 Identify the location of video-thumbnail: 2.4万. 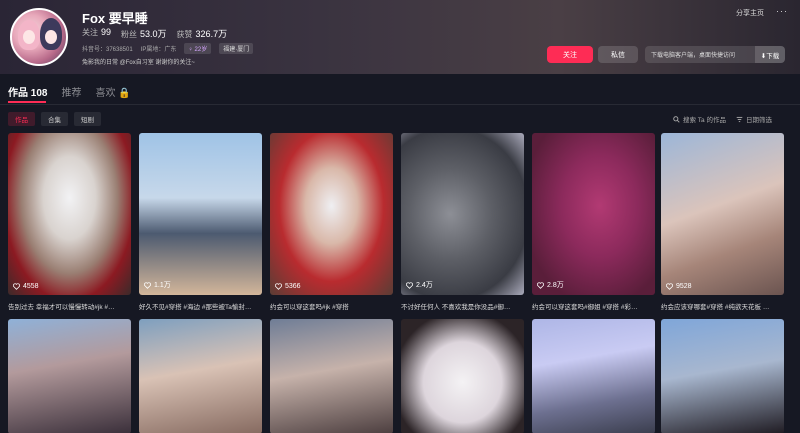
(462, 214).